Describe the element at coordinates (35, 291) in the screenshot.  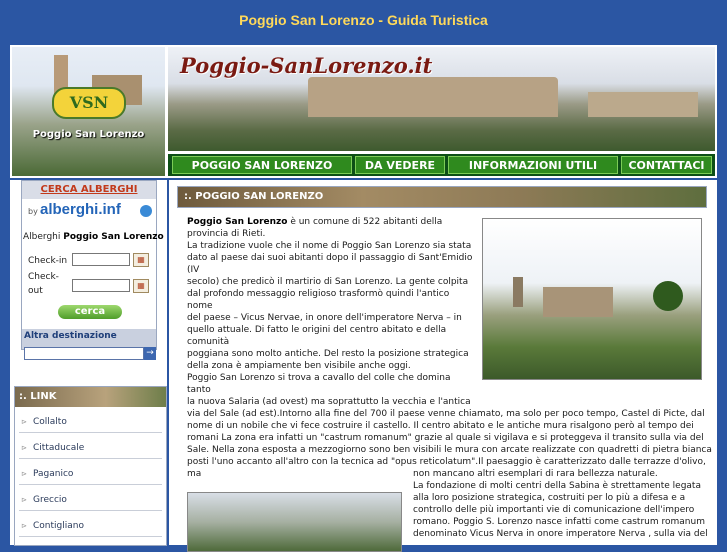
I see `checkout-label-2: out` at that location.